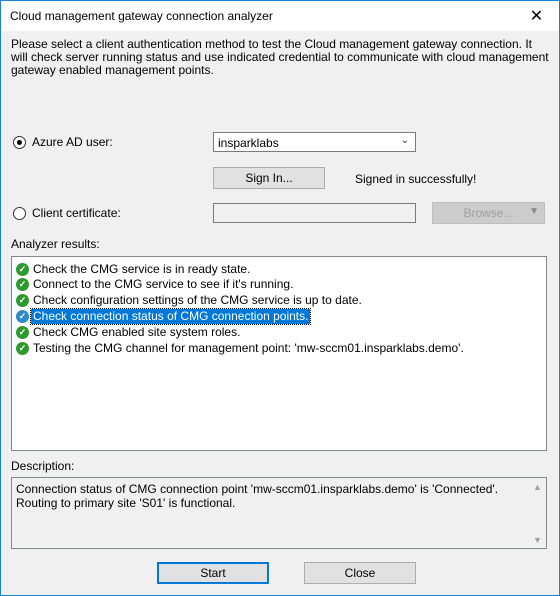  I want to click on client-certificate-radio, so click(19, 213).